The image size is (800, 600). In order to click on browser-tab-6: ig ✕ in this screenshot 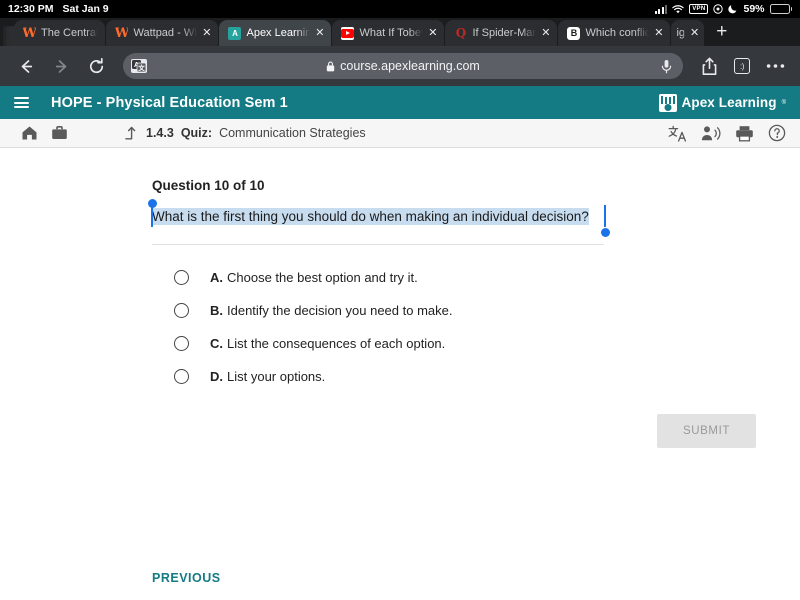, I will do `click(688, 33)`.